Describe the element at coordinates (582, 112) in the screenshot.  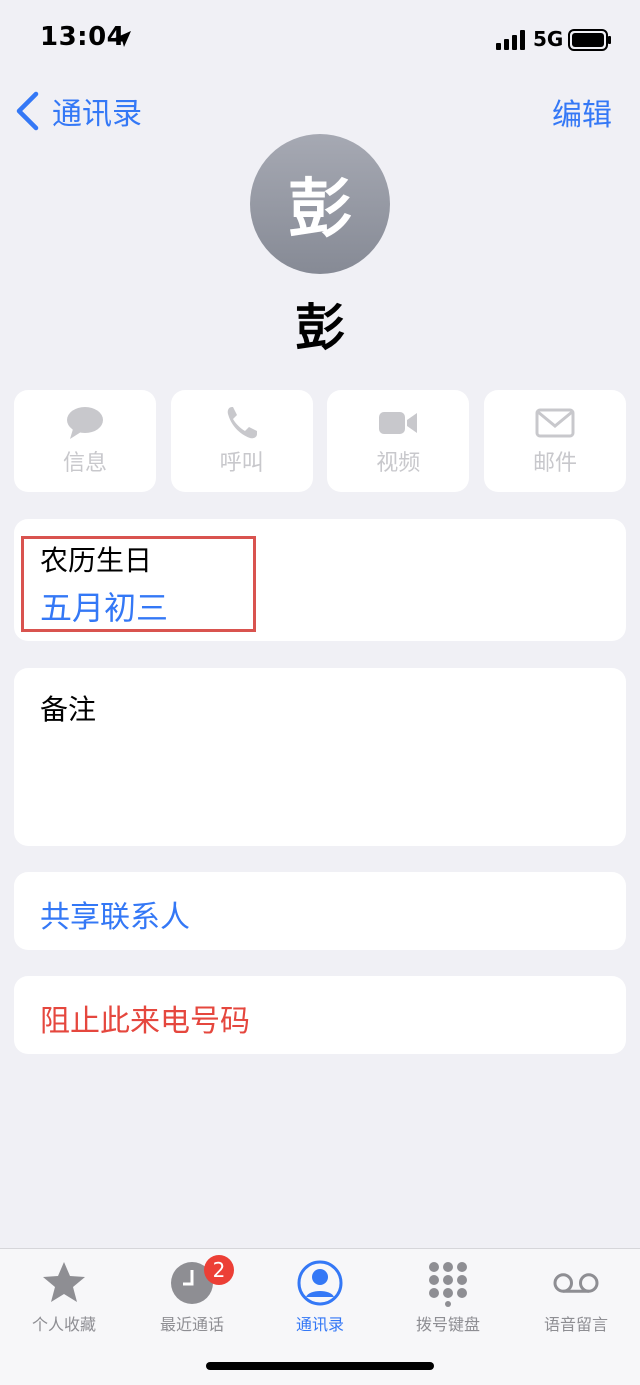
I see `edit-button: 编辑` at that location.